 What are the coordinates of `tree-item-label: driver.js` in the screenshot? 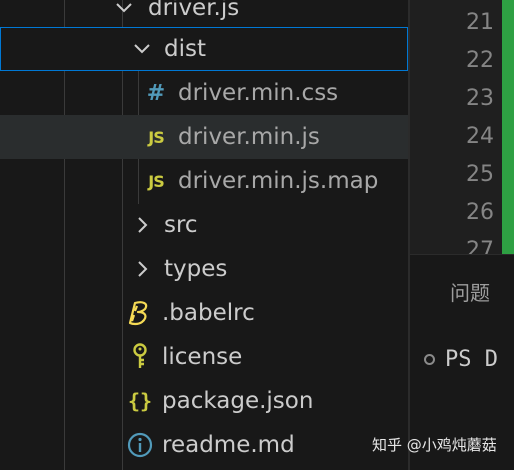 It's located at (194, 10).